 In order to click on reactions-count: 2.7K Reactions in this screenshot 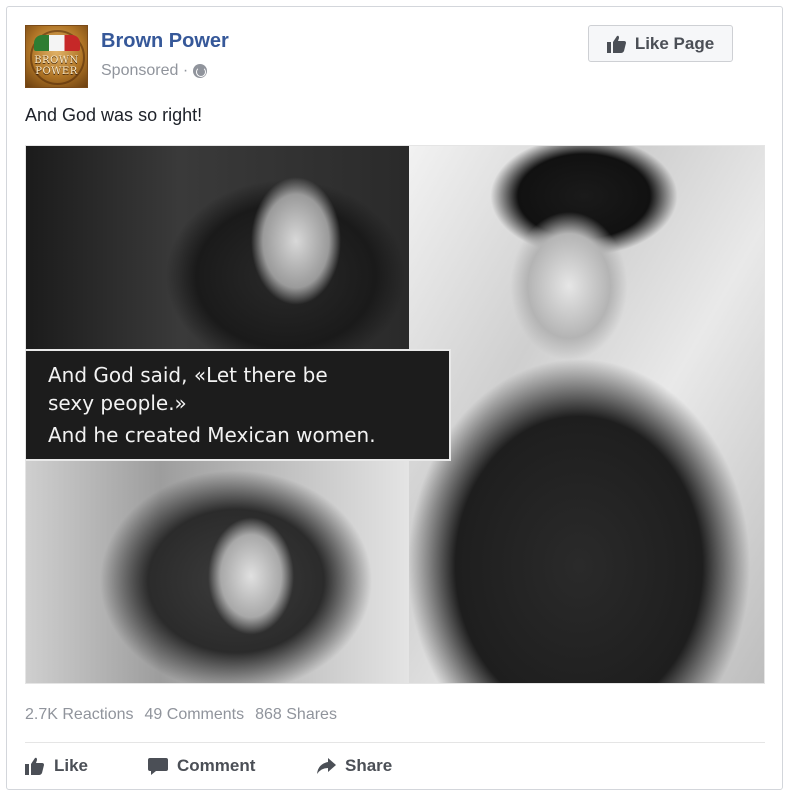, I will do `click(79, 715)`.